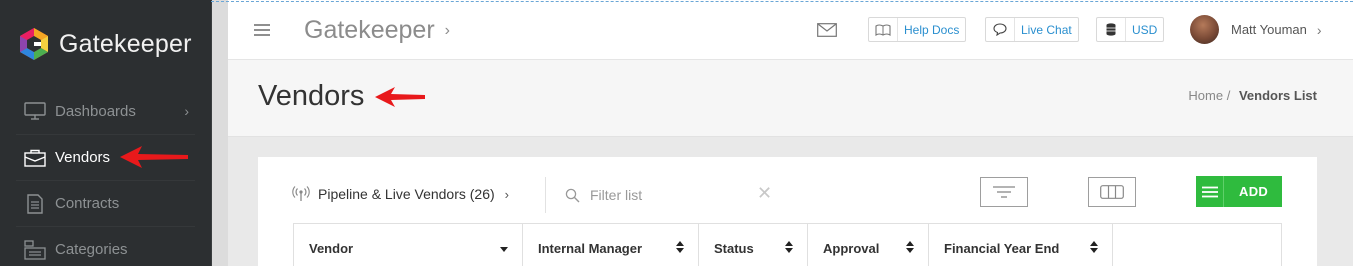 This screenshot has height=266, width=1353. I want to click on column-header-actions, so click(1197, 245).